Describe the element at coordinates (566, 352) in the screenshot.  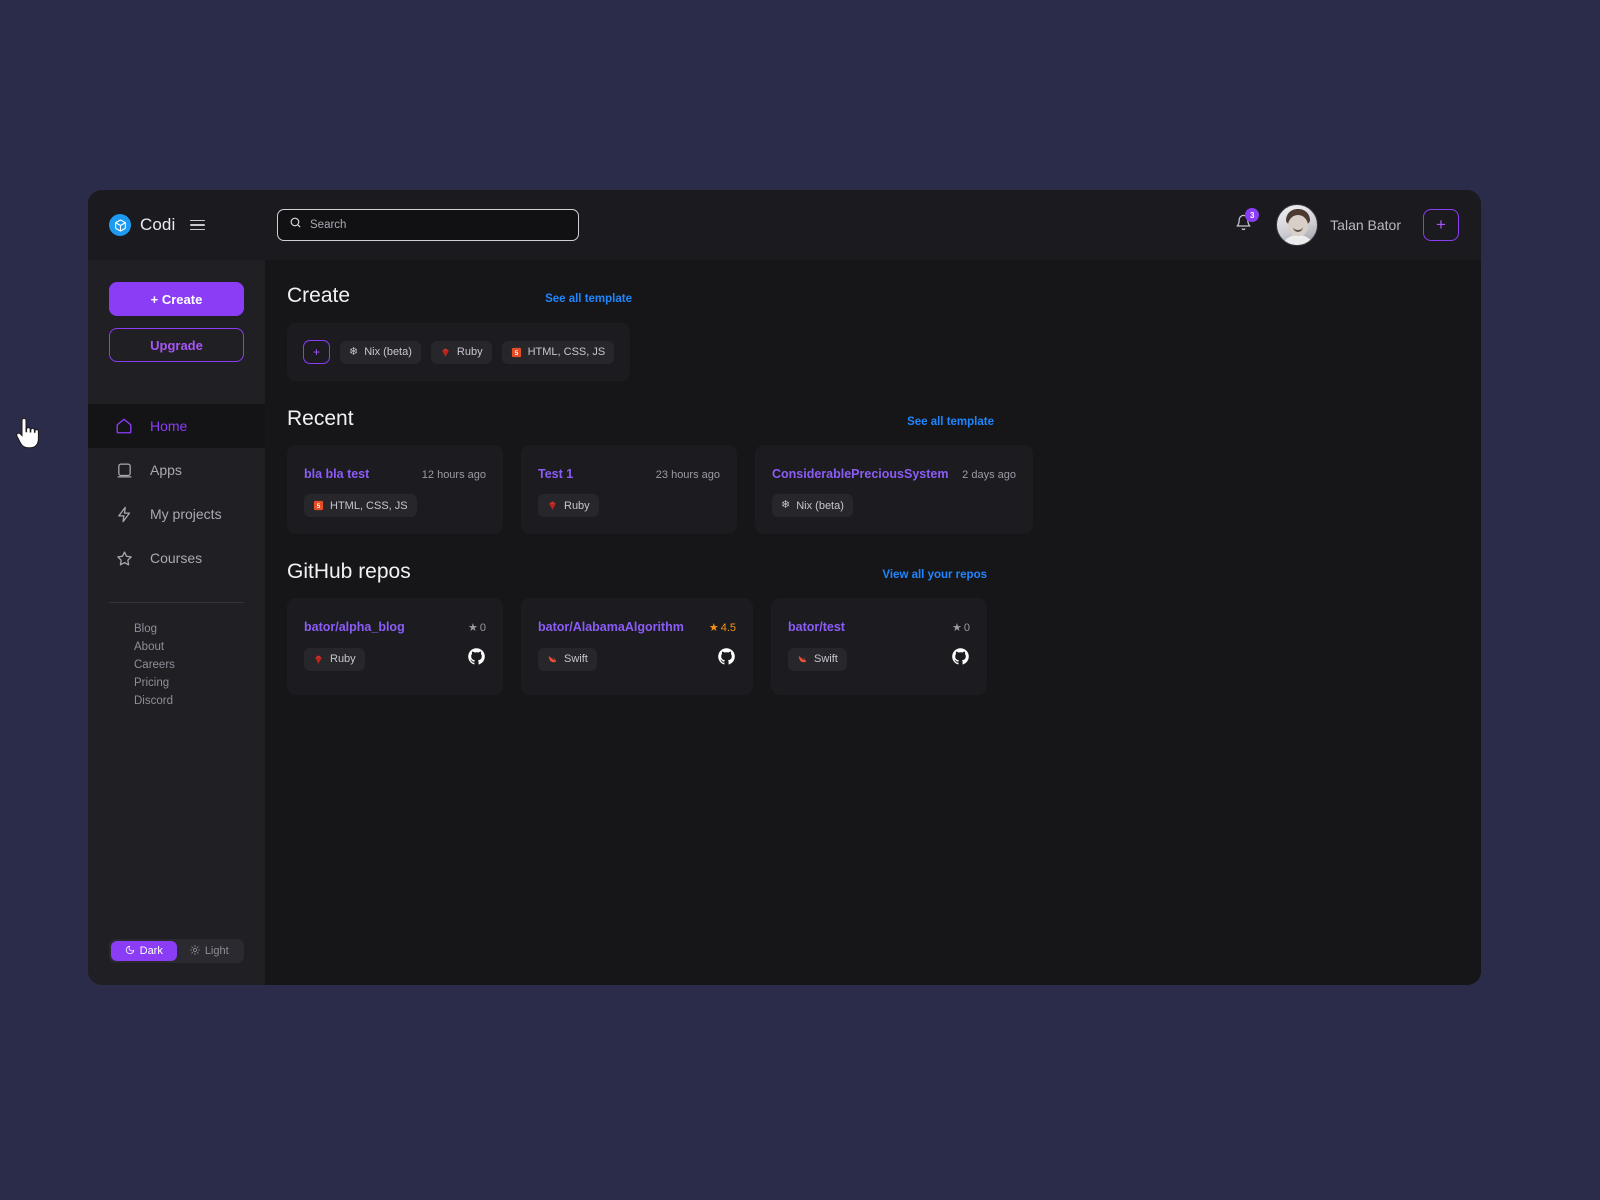
I see `template-chip-label: HTML, CSS, JS` at that location.